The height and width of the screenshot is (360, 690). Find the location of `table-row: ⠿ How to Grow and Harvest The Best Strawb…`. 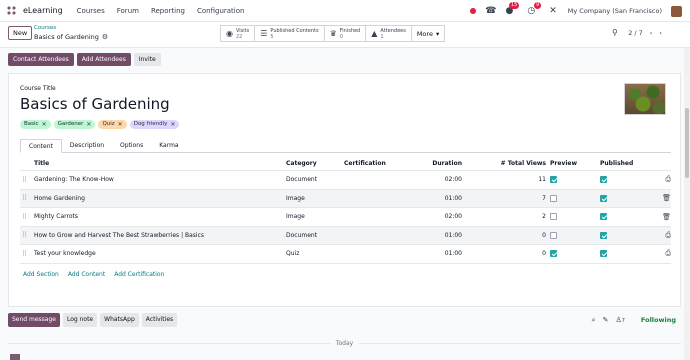

table-row: ⠿ How to Grow and Harvest The Best Strawb… is located at coordinates (345, 235).